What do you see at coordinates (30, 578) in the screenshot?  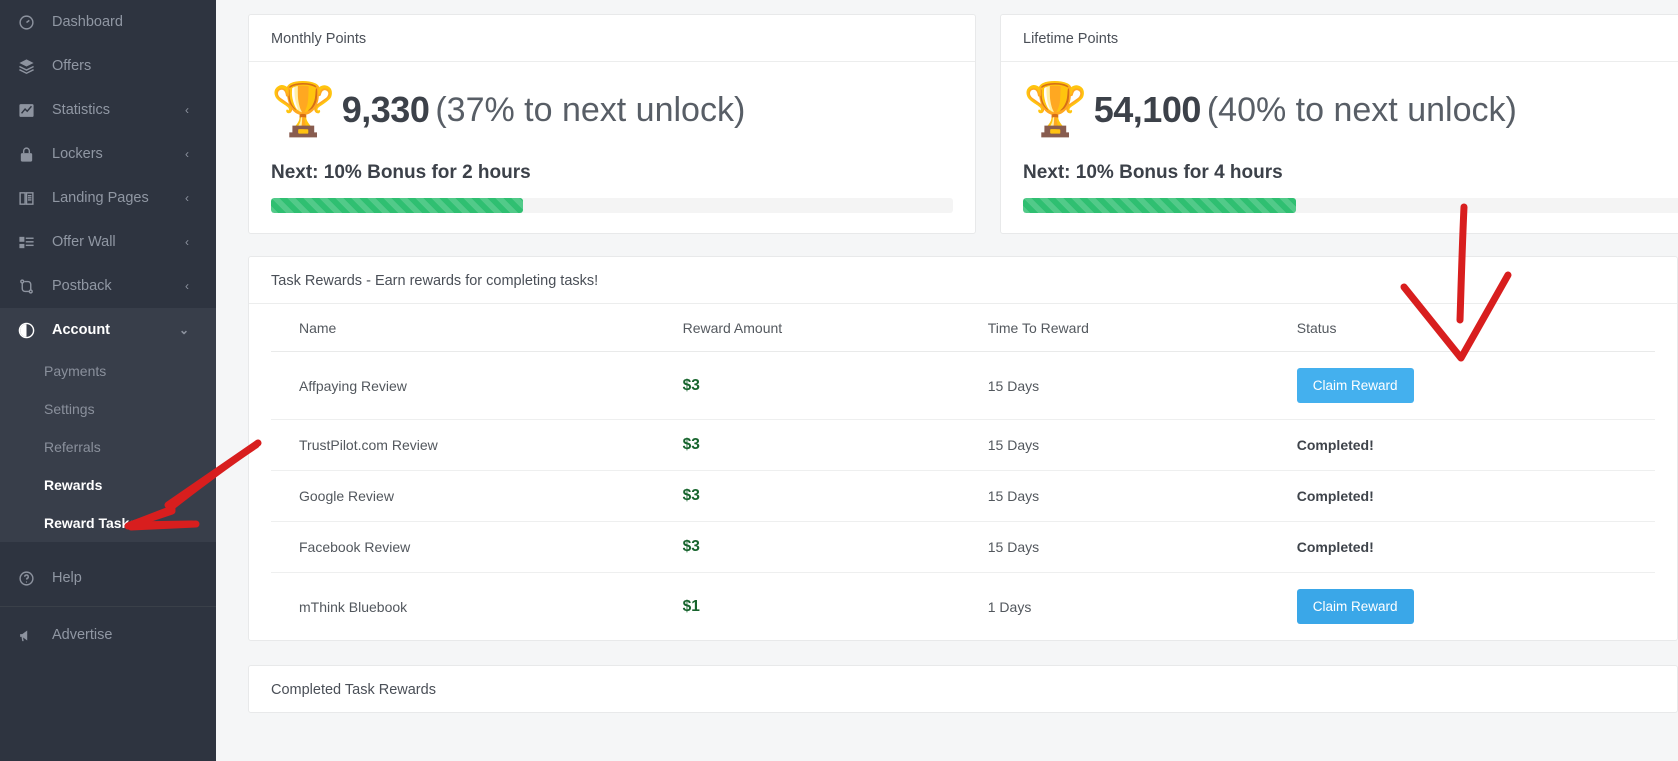 I see `help-icon` at bounding box center [30, 578].